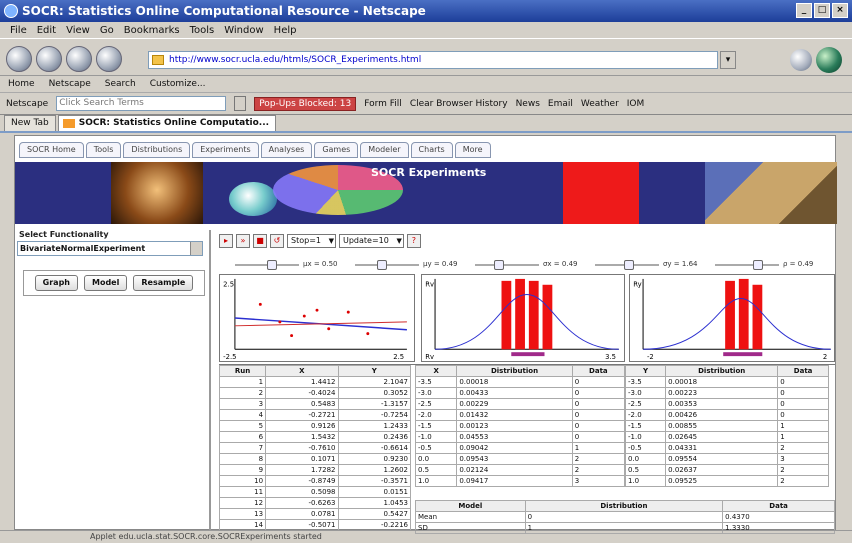  I want to click on table-row: 6 1.5432 0.2436, so click(315, 437).